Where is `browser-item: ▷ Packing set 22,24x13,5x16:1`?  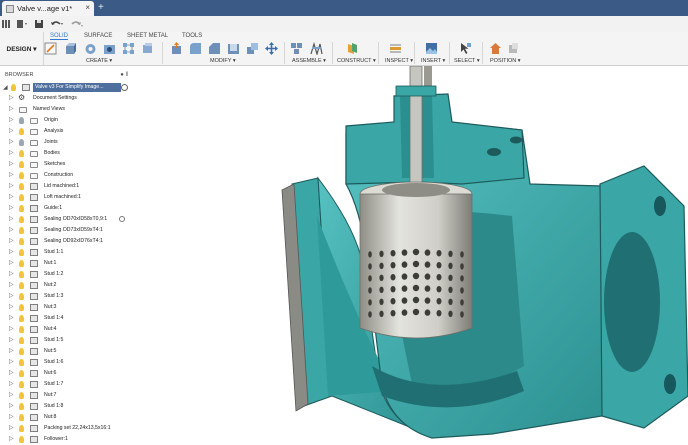 browser-item: ▷ Packing set 22,24x13,5x16:1 is located at coordinates (66, 428).